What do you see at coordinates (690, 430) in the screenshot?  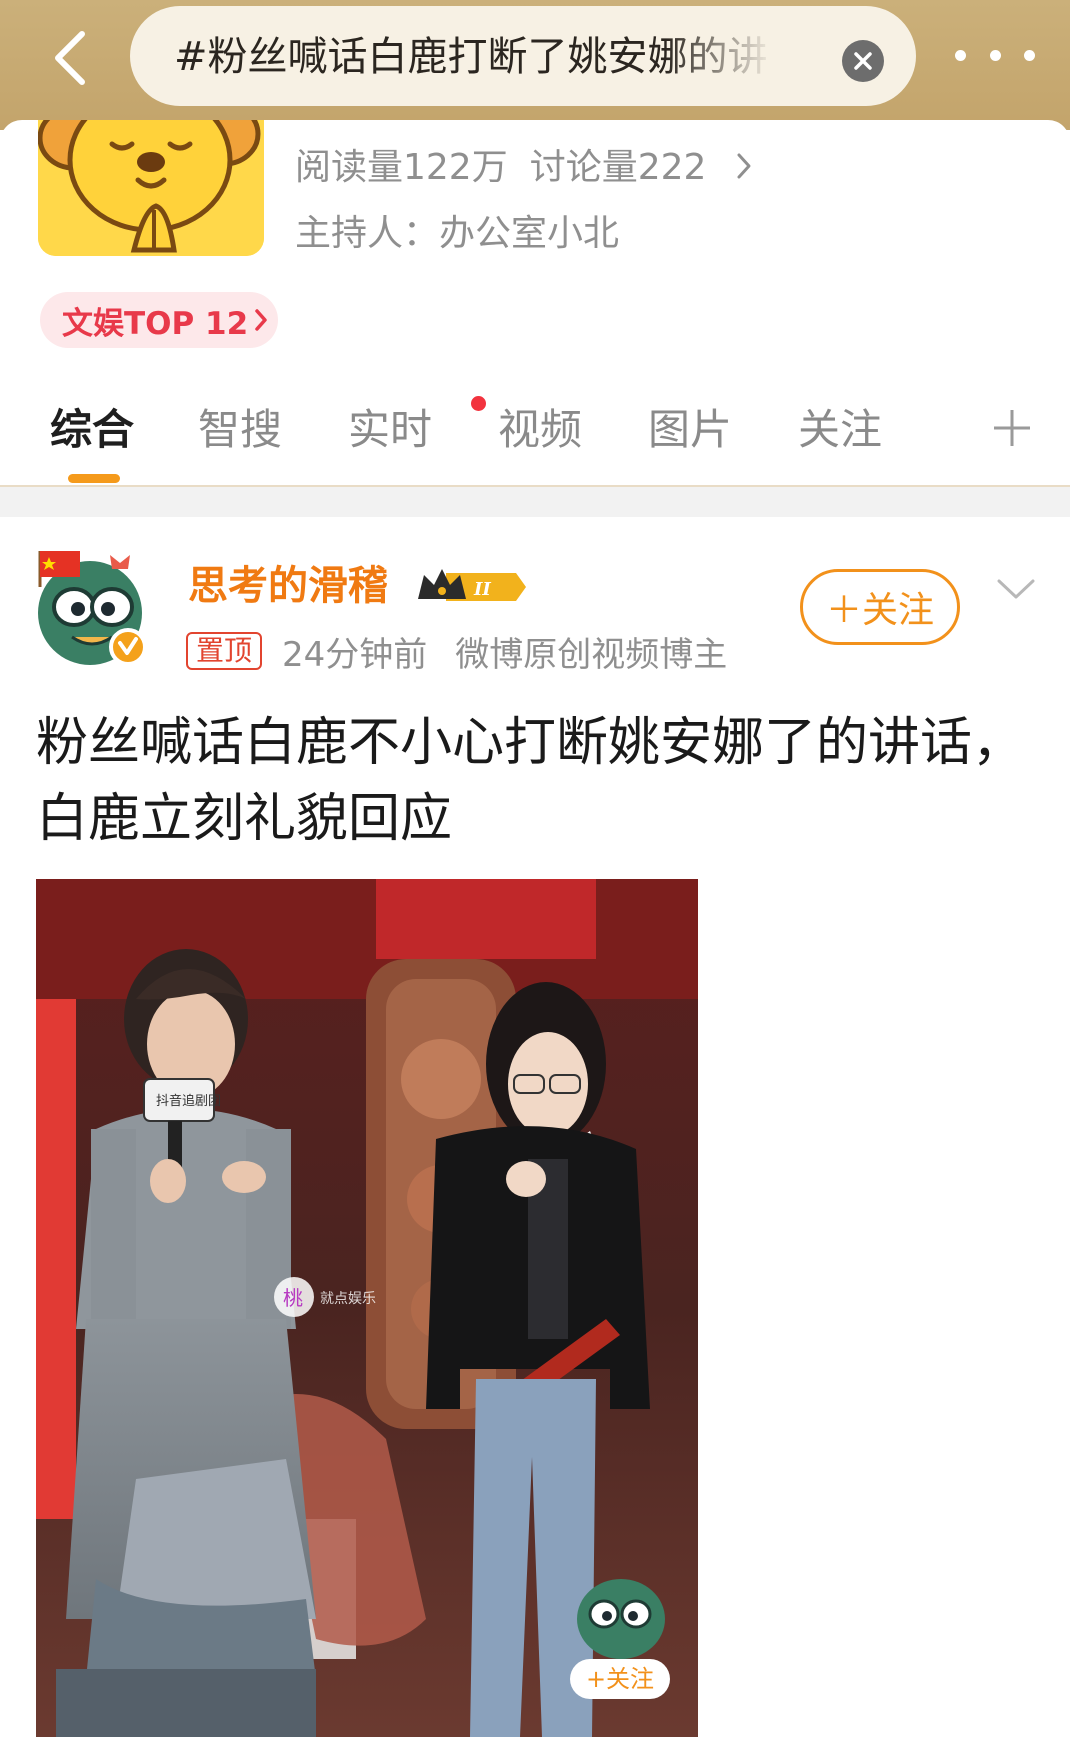 I see `tab-images: 图片` at bounding box center [690, 430].